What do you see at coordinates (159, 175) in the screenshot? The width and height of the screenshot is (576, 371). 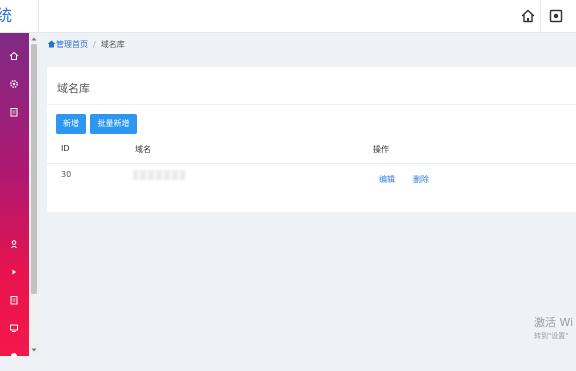 I see `redacted-domain-cell` at bounding box center [159, 175].